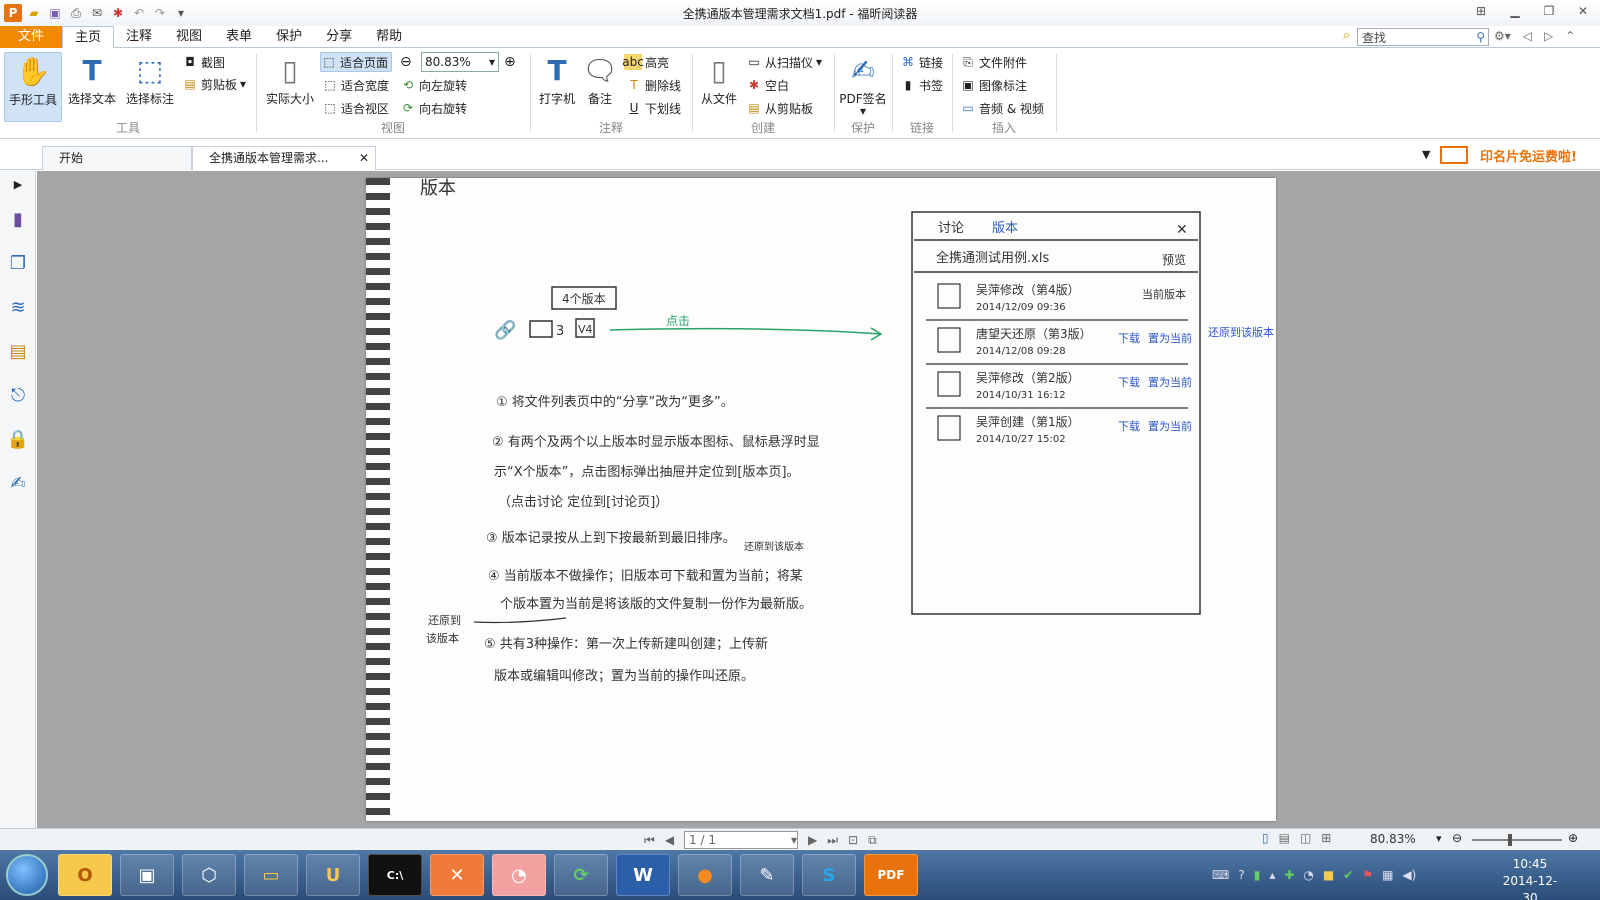 The width and height of the screenshot is (1600, 900). What do you see at coordinates (239, 37) in the screenshot?
I see `tab-form: 表单` at bounding box center [239, 37].